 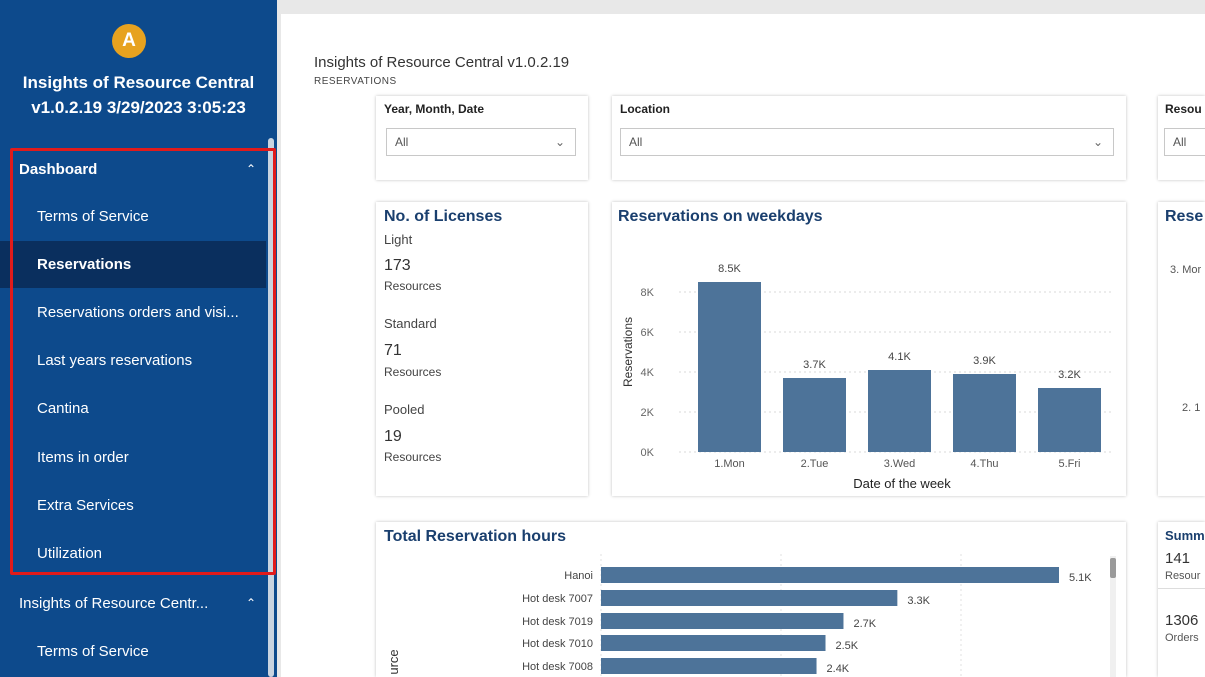 What do you see at coordinates (648, 333) in the screenshot?
I see `y-tick-label: 6K` at bounding box center [648, 333].